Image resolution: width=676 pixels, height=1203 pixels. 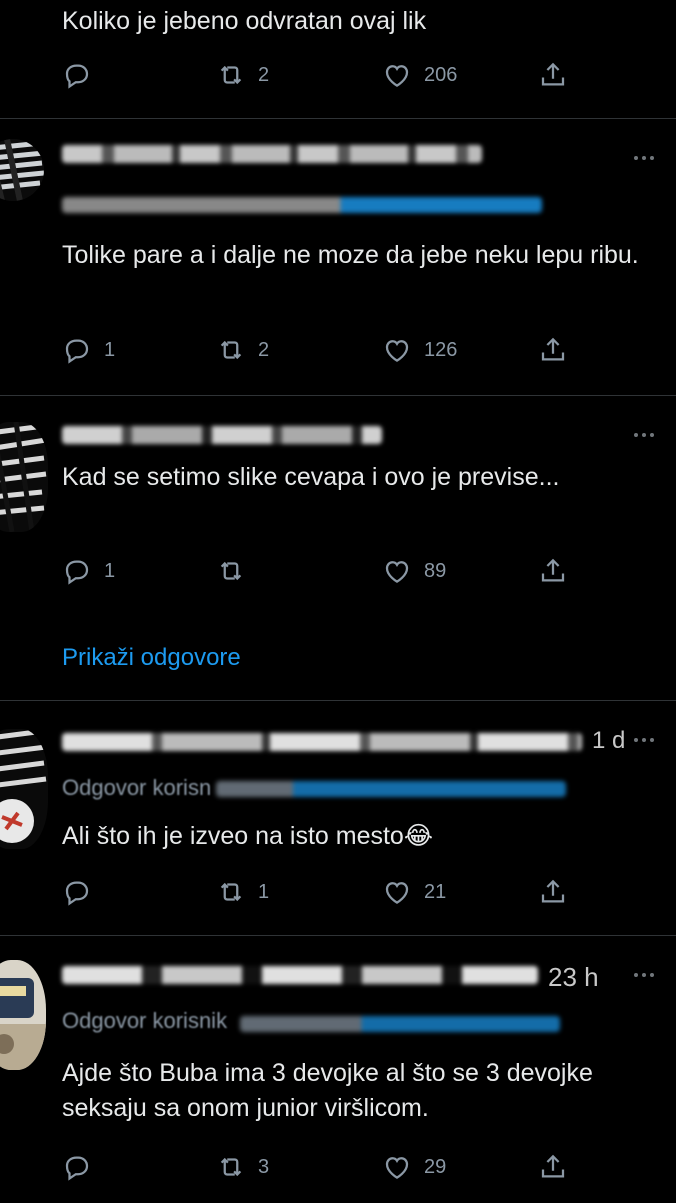 What do you see at coordinates (264, 1166) in the screenshot?
I see `retweet-count: 3` at bounding box center [264, 1166].